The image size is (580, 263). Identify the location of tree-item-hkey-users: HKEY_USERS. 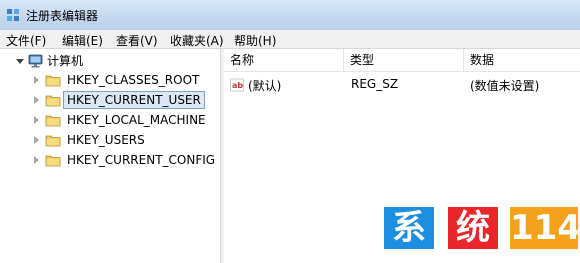
(110, 140).